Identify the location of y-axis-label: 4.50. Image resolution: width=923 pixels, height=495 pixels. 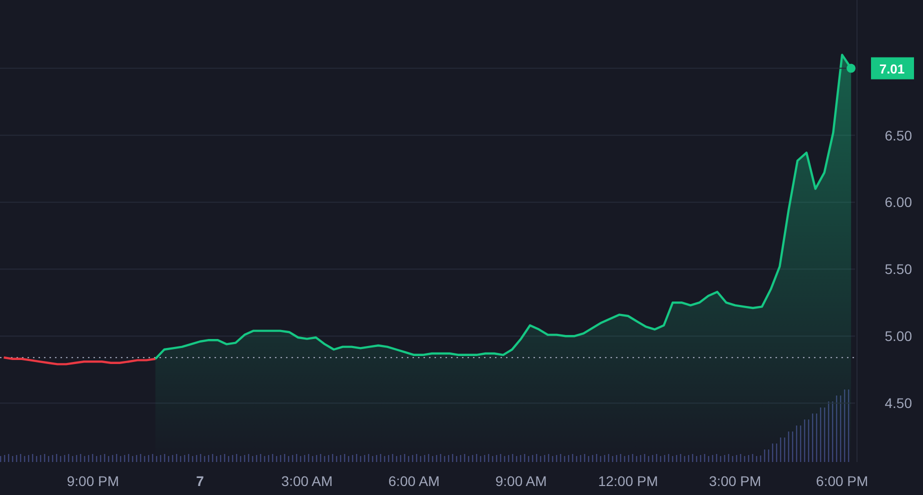
(898, 403).